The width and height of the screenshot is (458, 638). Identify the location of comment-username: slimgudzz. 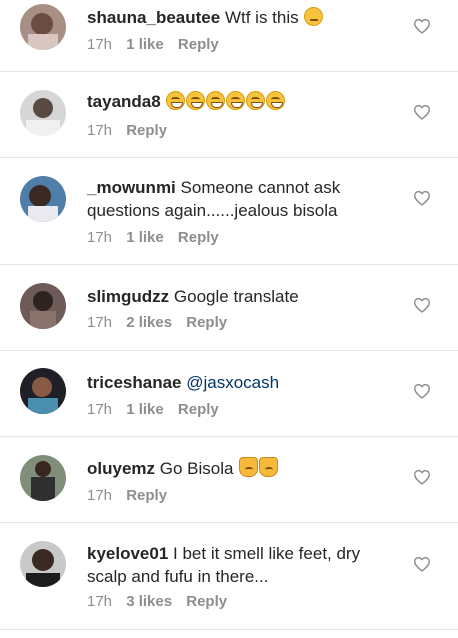
(128, 296).